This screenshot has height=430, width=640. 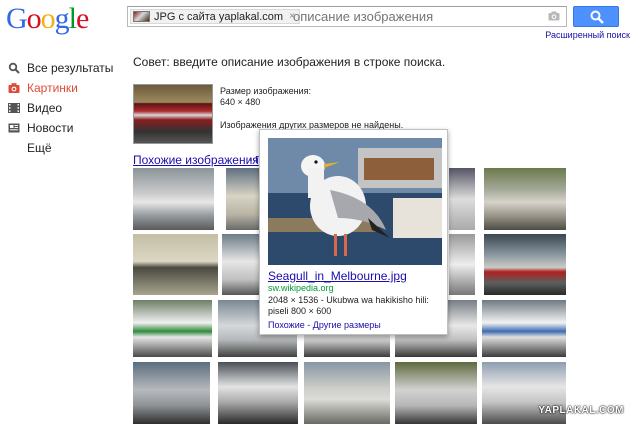 What do you see at coordinates (219, 16) in the screenshot?
I see `chip-label: JPG с сайта yaplakal.com` at bounding box center [219, 16].